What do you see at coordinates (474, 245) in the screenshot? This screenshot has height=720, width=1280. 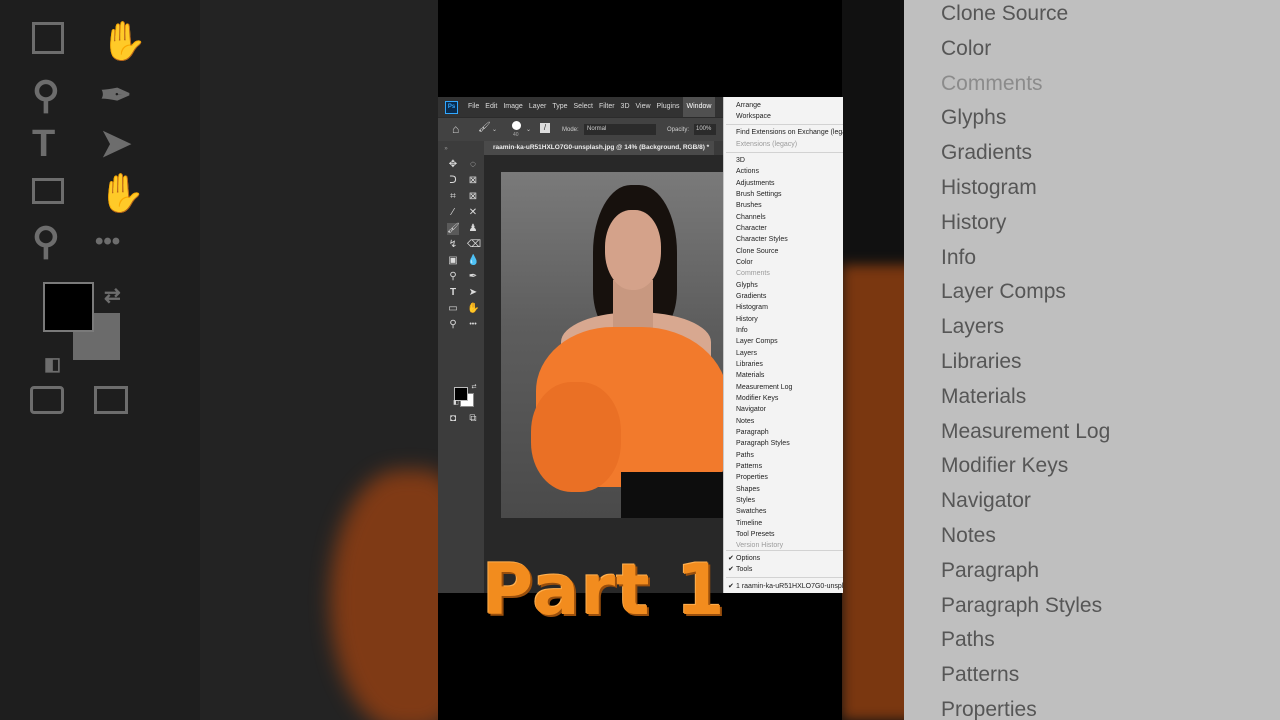 I see `eraser-tool-icon: ⌫` at bounding box center [474, 245].